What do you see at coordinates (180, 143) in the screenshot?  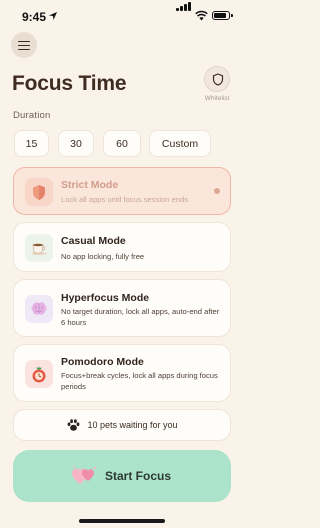 I see `duration-custom-button: Custom` at bounding box center [180, 143].